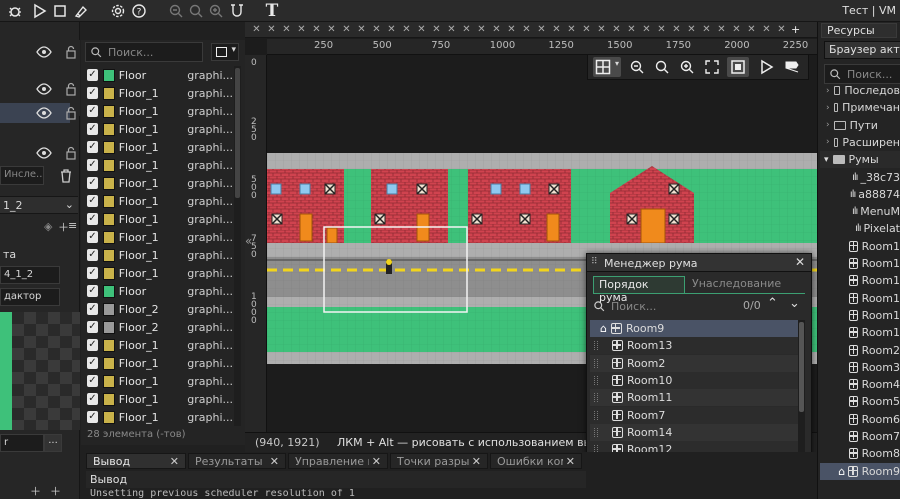 The width and height of the screenshot is (900, 499). Describe the element at coordinates (225, 52) in the screenshot. I see `view-mode-dropdown: ▾` at that location.